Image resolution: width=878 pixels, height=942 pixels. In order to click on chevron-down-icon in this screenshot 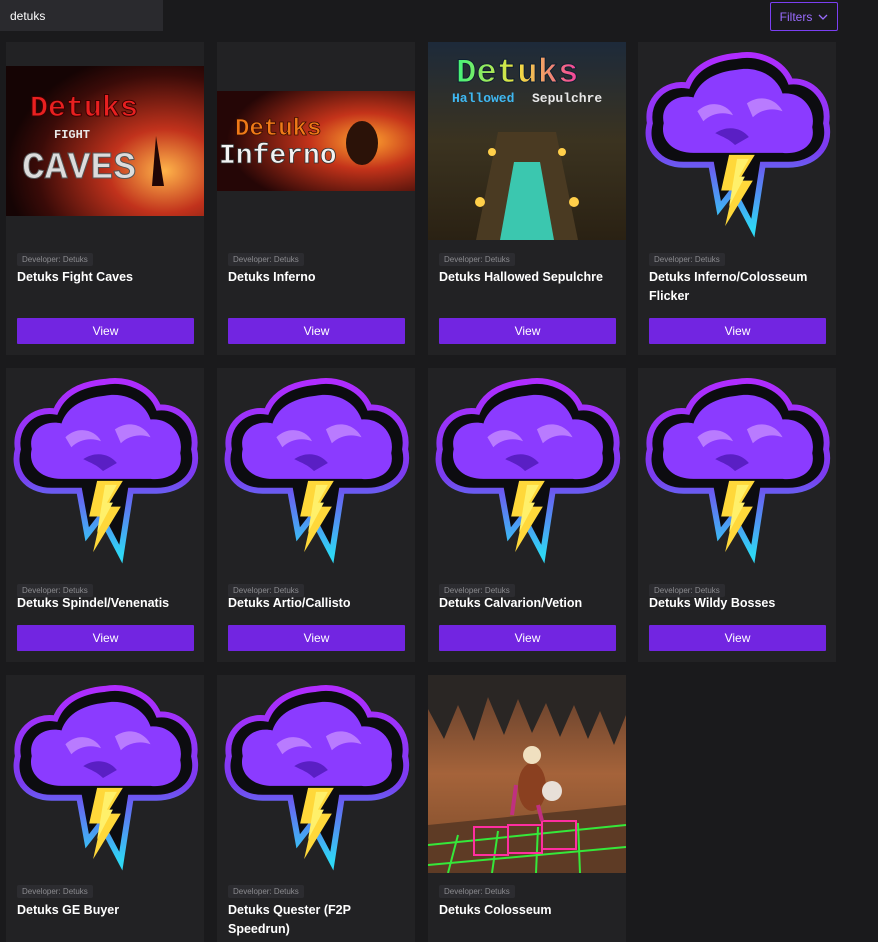, I will do `click(823, 17)`.